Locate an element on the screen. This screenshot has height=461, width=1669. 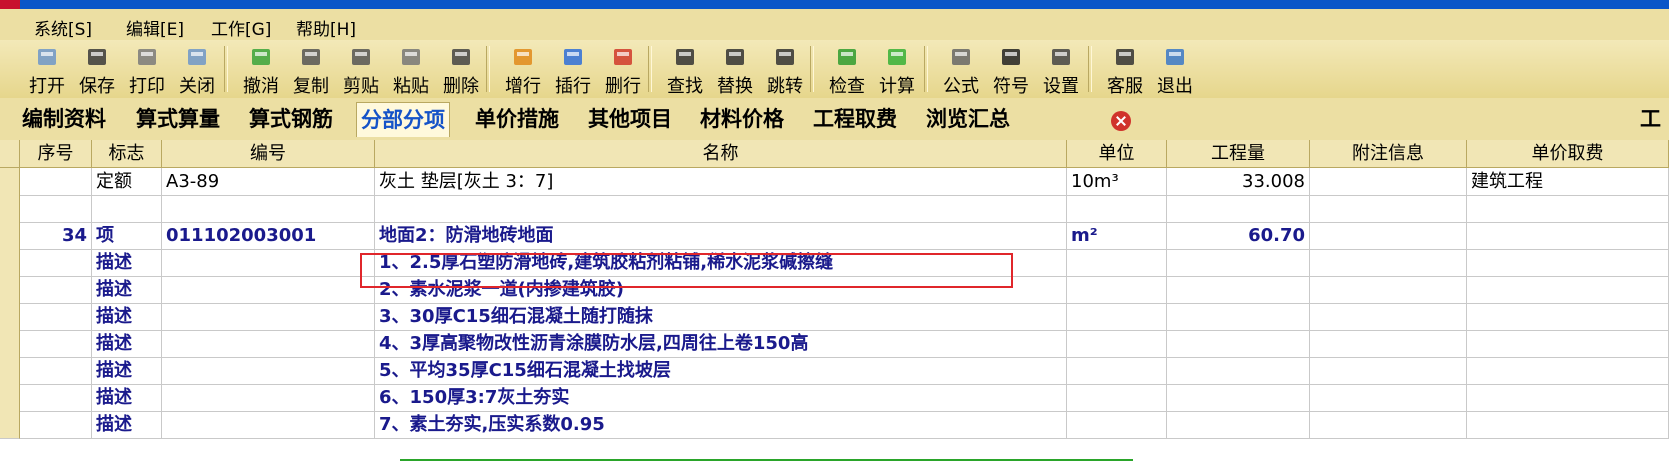
cell-name: 6、150厚3:7灰土夯实 is located at coordinates (721, 398).